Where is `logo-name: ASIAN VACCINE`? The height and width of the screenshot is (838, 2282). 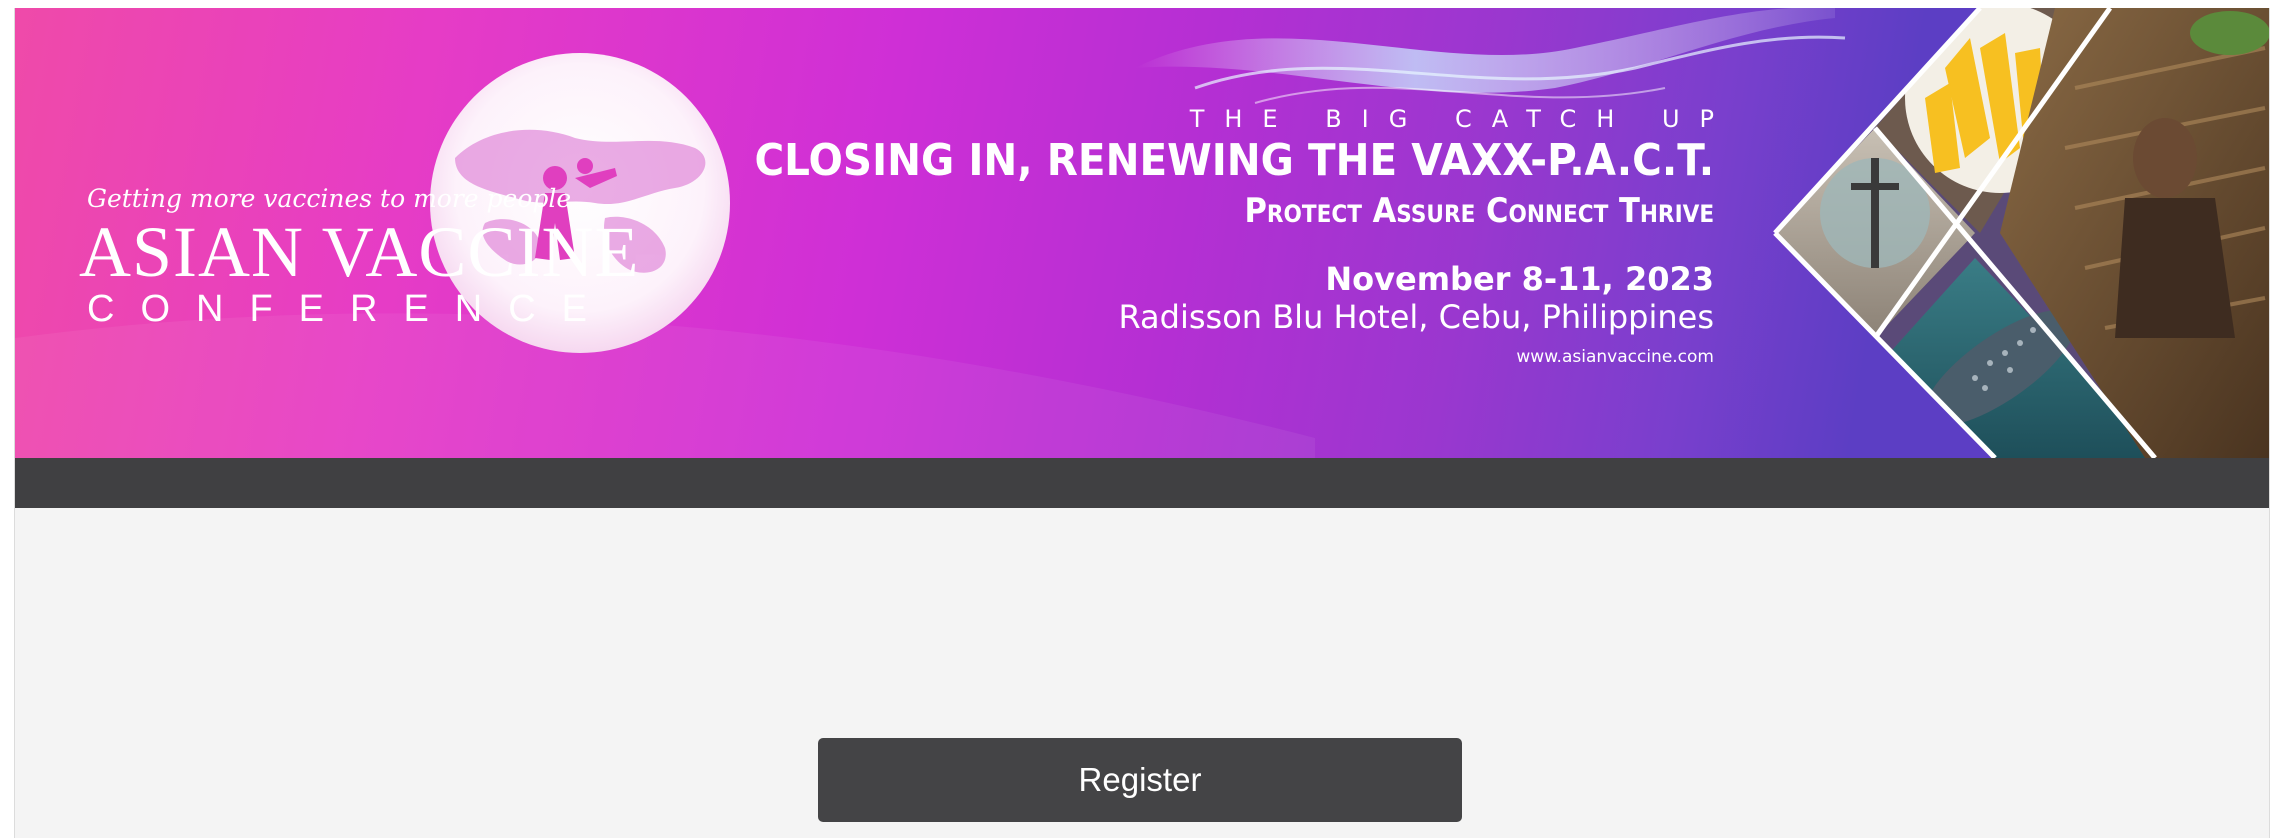 logo-name: ASIAN VACCINE is located at coordinates (359, 252).